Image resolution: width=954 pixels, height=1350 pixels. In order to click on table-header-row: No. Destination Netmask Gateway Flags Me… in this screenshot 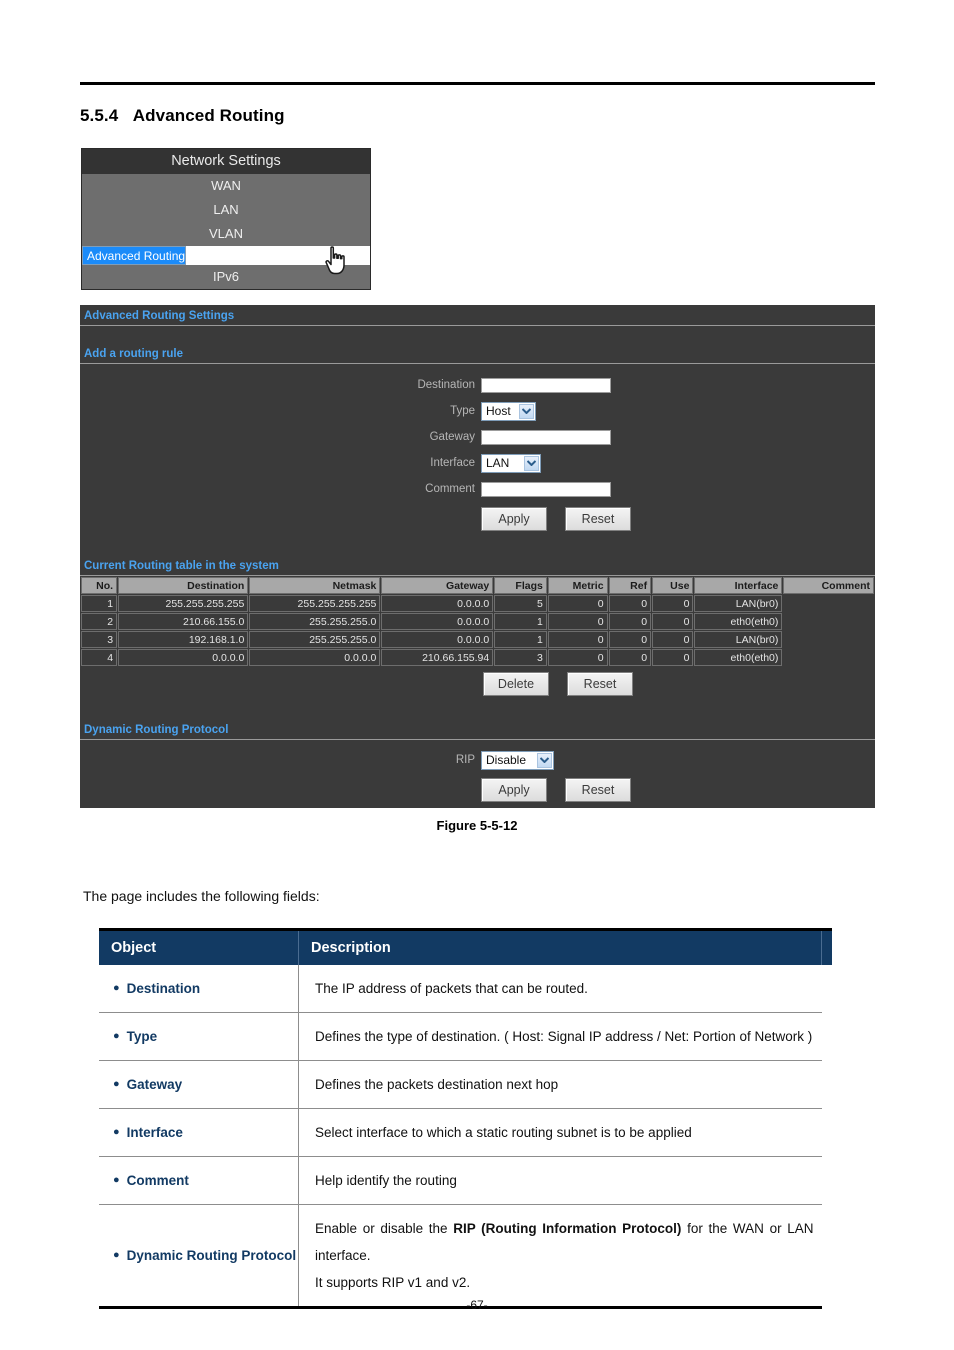, I will do `click(477, 585)`.